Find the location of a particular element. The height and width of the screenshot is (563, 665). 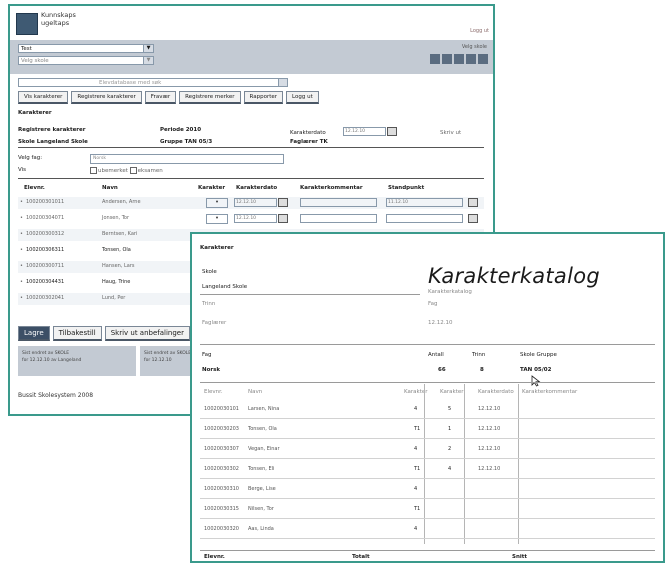

row-name: Andersen, Arne is located at coordinates (121, 202).